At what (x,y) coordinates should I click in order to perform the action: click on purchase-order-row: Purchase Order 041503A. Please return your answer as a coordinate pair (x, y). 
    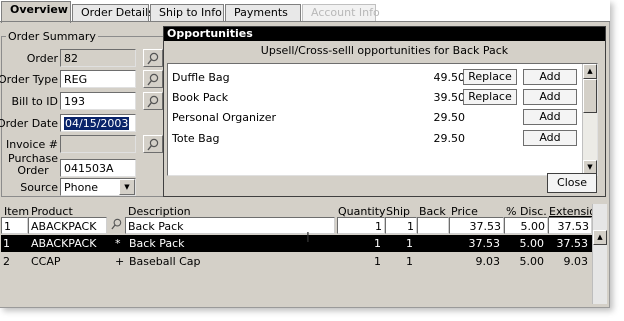
    Looking at the image, I should click on (84, 166).